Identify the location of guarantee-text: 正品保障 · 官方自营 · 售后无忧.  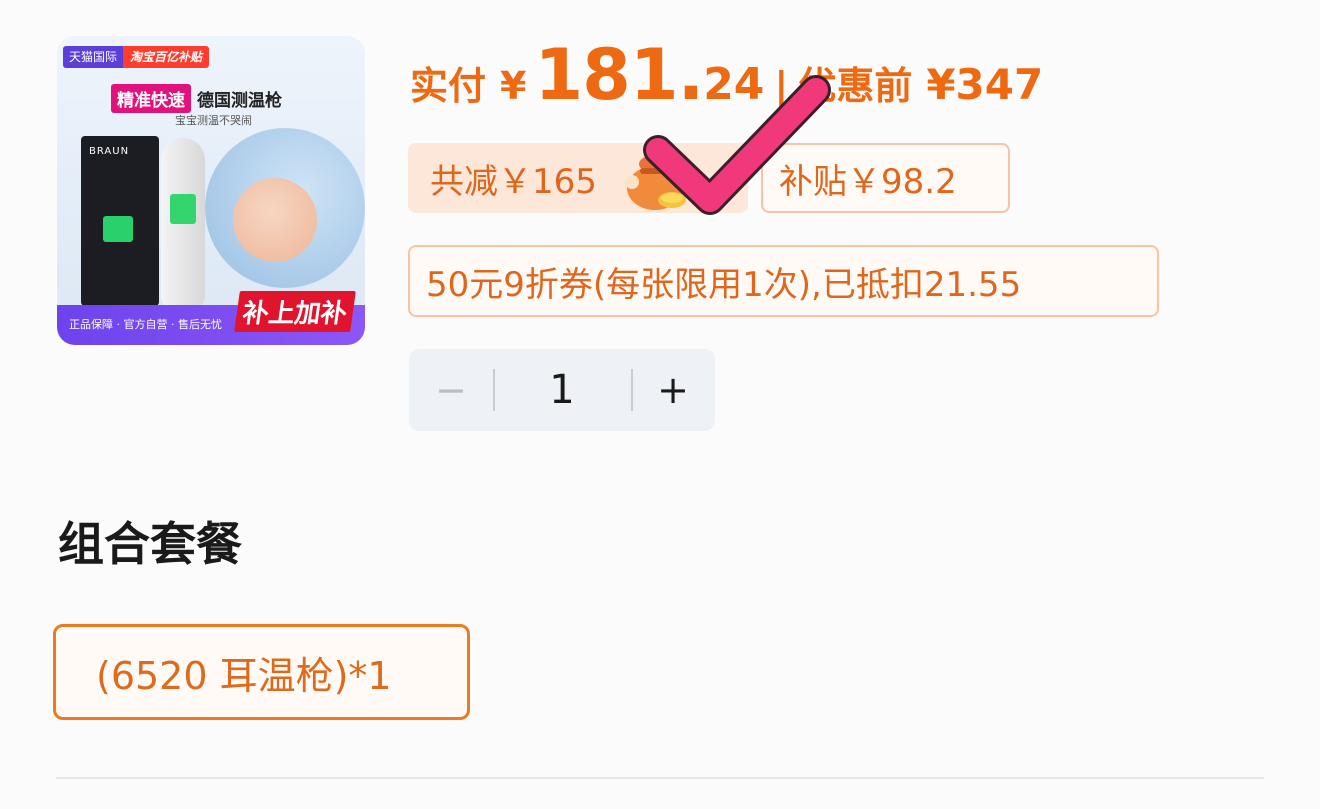
(145, 324).